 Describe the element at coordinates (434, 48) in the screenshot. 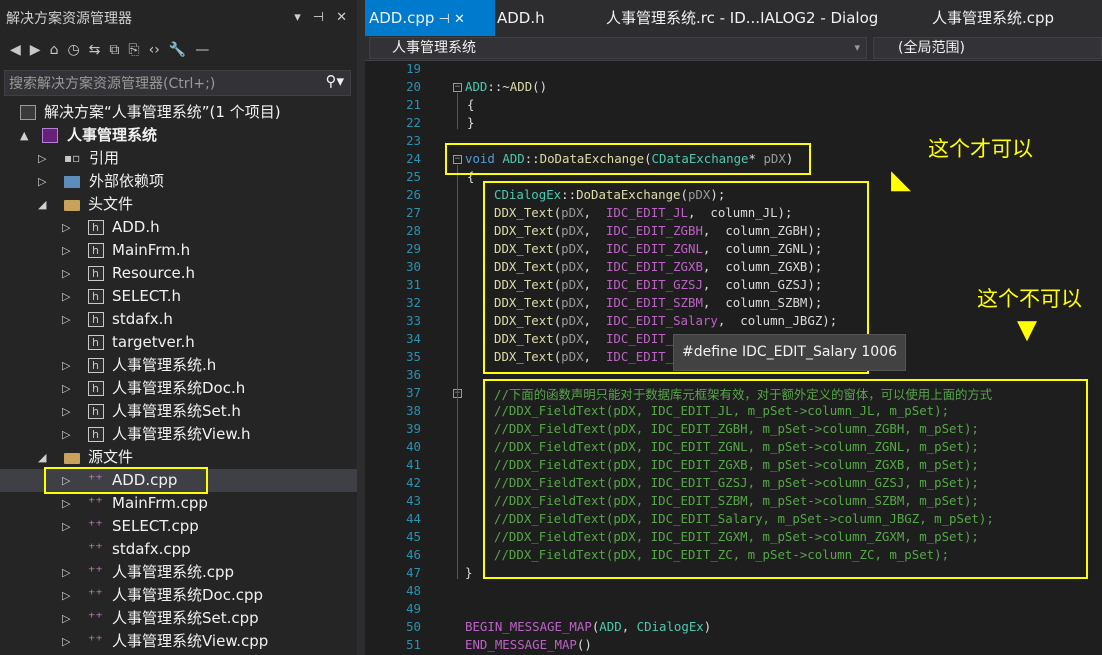

I see `scope-label: 人事管理系统` at that location.